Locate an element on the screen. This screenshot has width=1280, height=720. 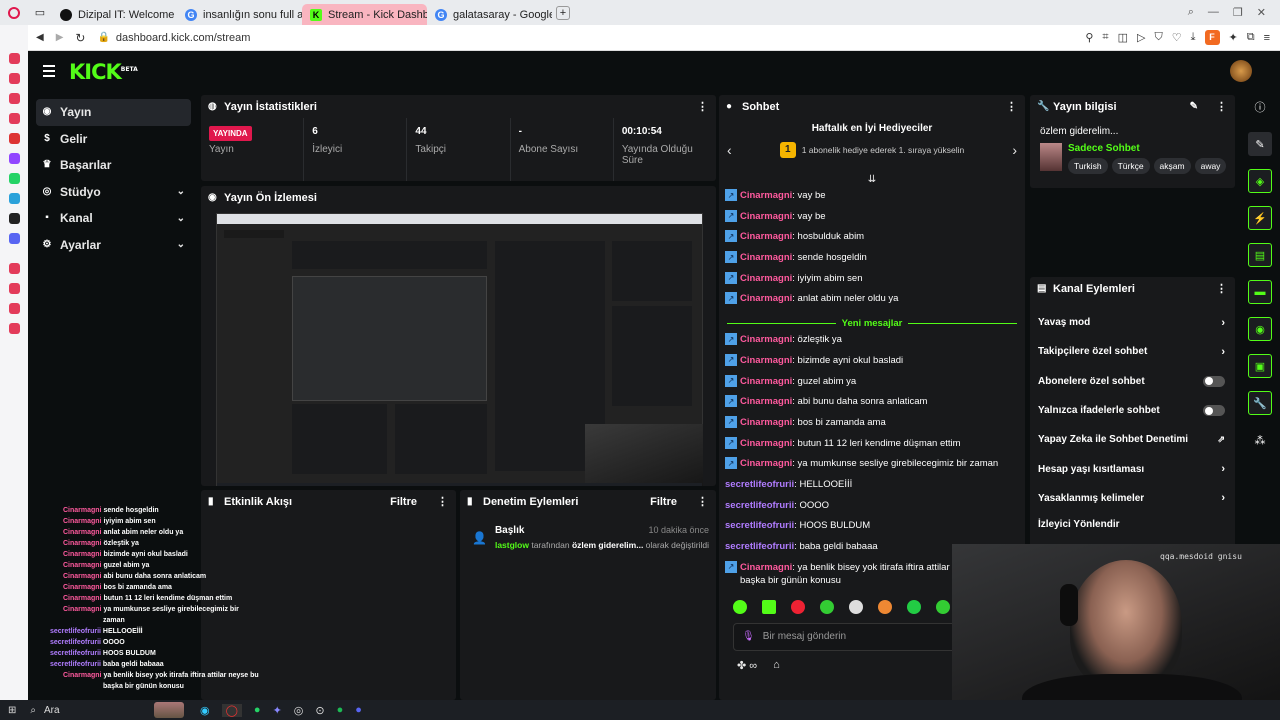
camera-icon: ◫ is located at coordinates (1123, 37).